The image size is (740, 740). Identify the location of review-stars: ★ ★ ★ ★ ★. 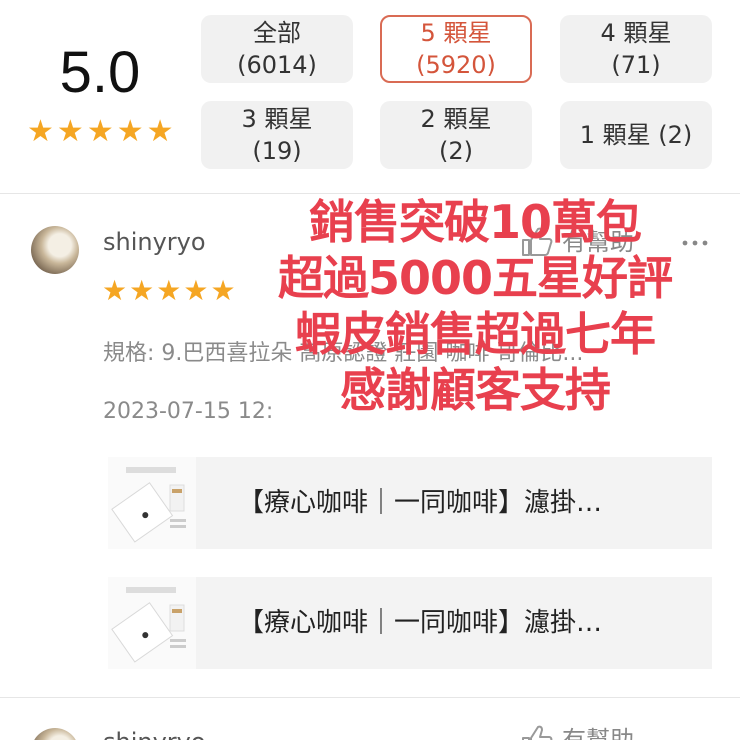
(169, 291).